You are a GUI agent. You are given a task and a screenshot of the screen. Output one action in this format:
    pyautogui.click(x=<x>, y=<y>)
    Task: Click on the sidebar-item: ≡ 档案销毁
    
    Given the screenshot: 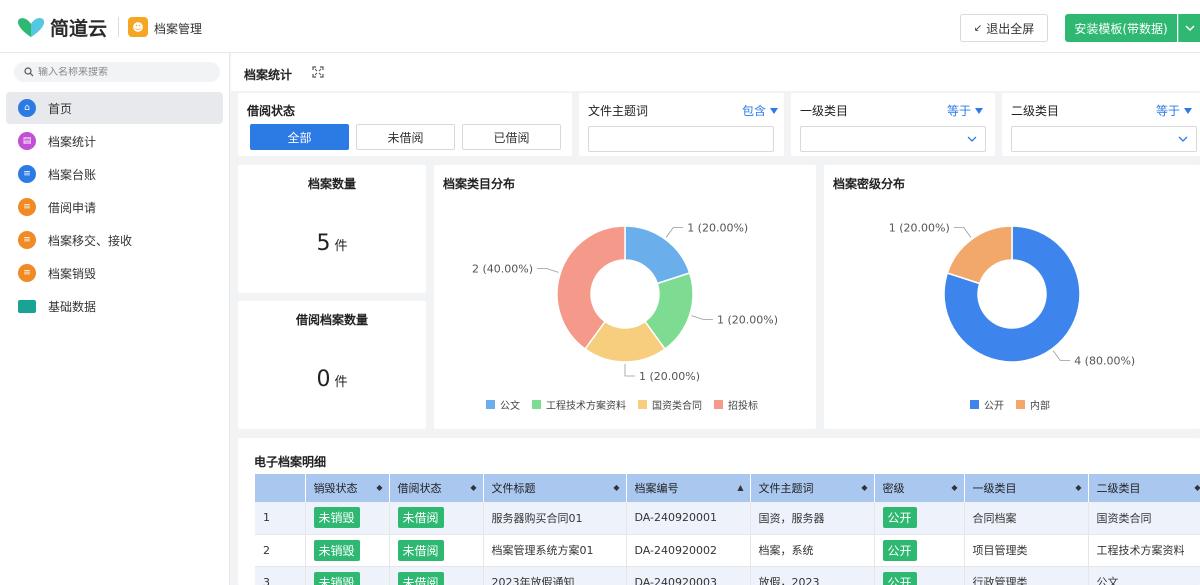 What is the action you would take?
    pyautogui.click(x=114, y=273)
    